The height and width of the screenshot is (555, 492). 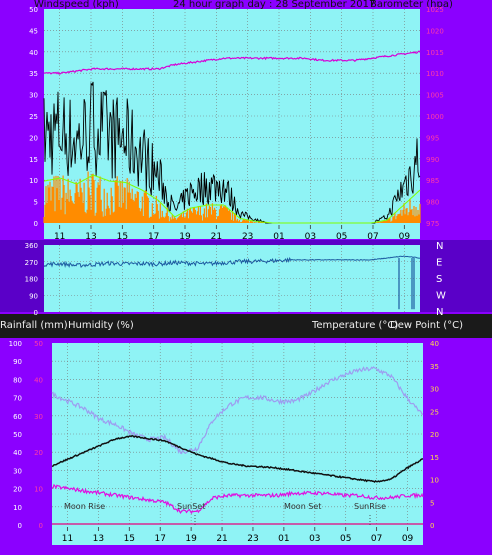 I want to click on wind-xaxis-band, so click(x=232, y=231).